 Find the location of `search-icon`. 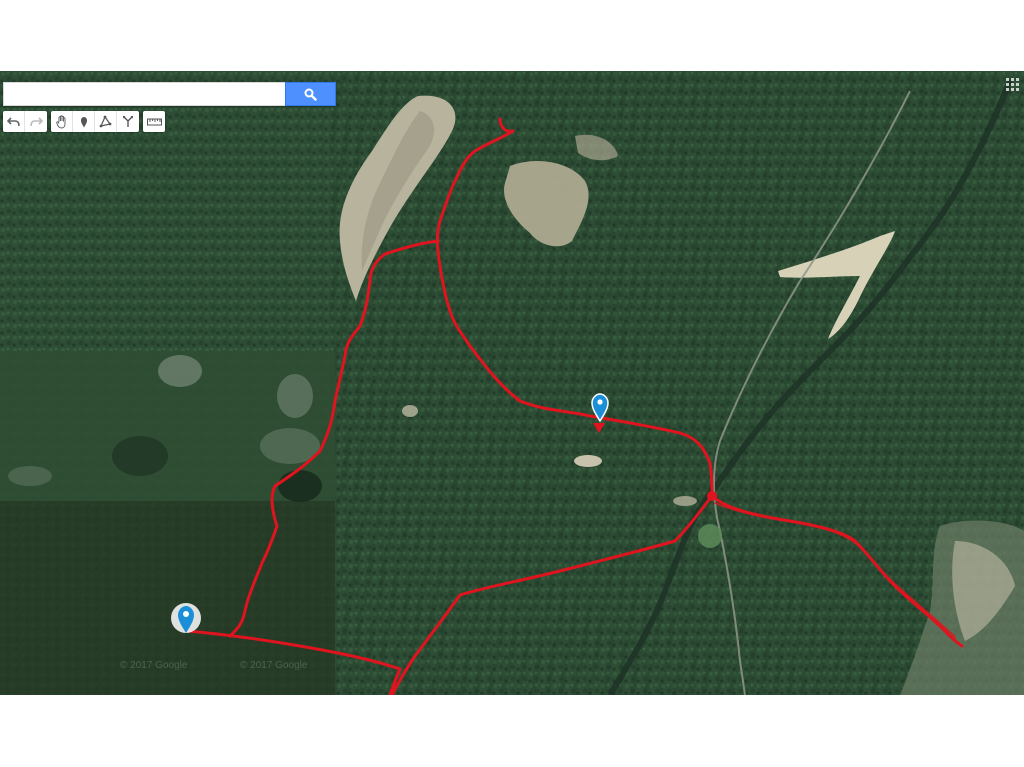

search-icon is located at coordinates (310, 94).